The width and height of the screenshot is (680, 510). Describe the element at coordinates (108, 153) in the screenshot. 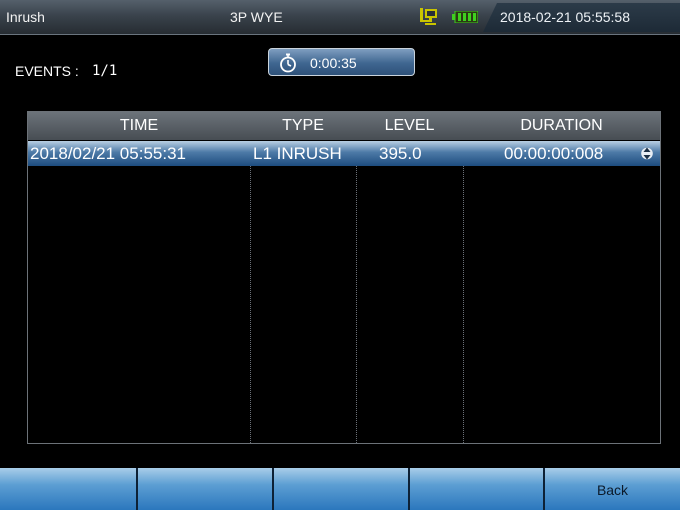

I see `cell-time: 2018/02/21 05:55:31` at that location.